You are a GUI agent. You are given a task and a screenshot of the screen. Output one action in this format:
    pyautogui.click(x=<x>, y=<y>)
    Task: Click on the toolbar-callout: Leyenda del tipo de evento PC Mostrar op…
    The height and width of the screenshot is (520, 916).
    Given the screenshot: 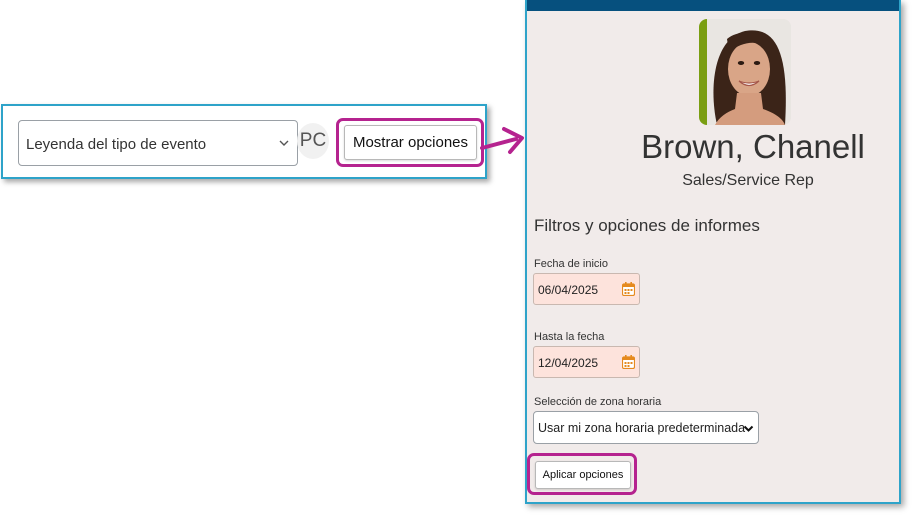 What is the action you would take?
    pyautogui.click(x=244, y=141)
    